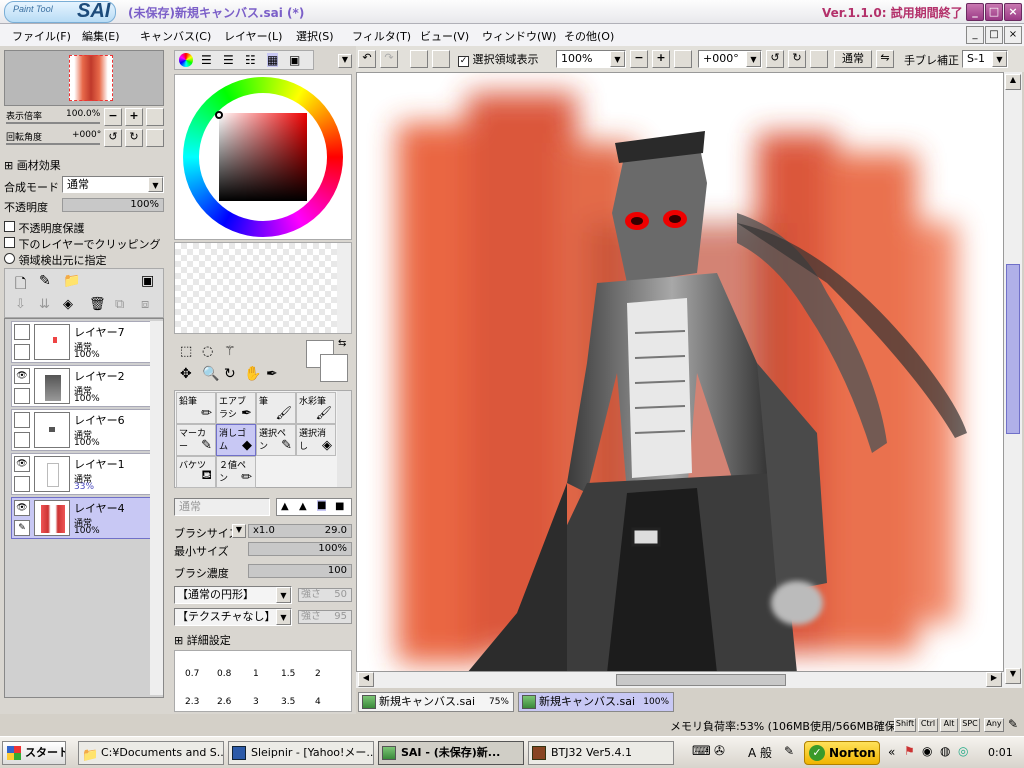  I want to click on tool-bucket: バケツ ⛾, so click(196, 472).